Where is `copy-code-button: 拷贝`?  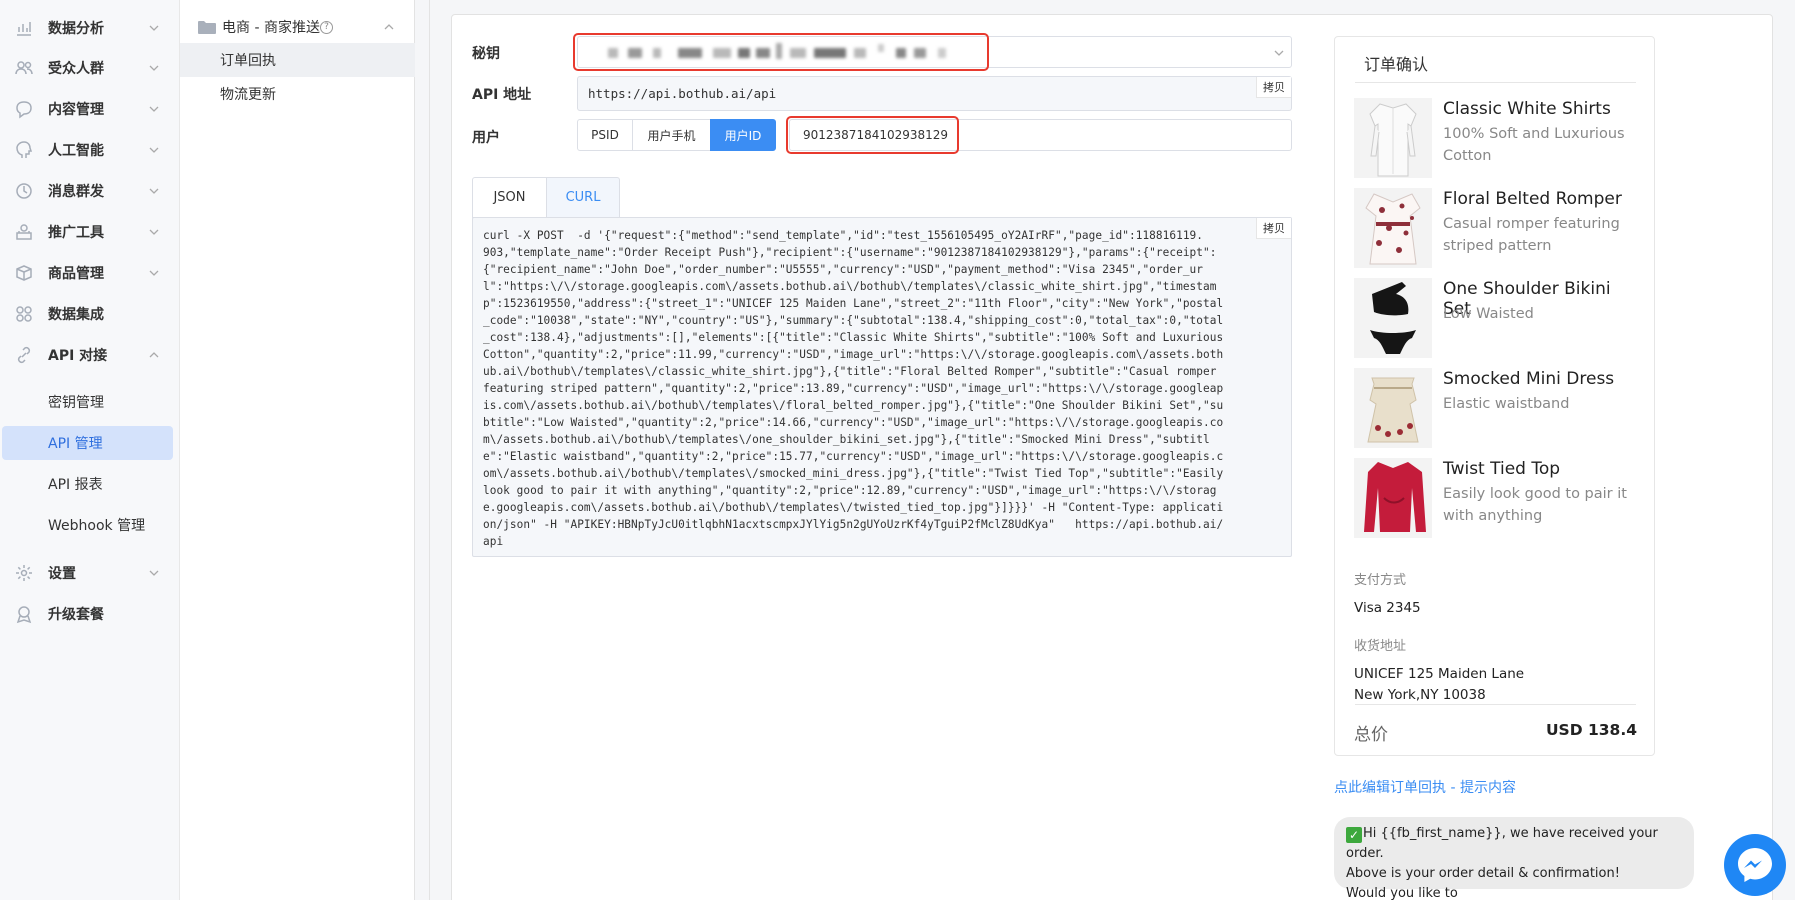 copy-code-button: 拷贝 is located at coordinates (1273, 228).